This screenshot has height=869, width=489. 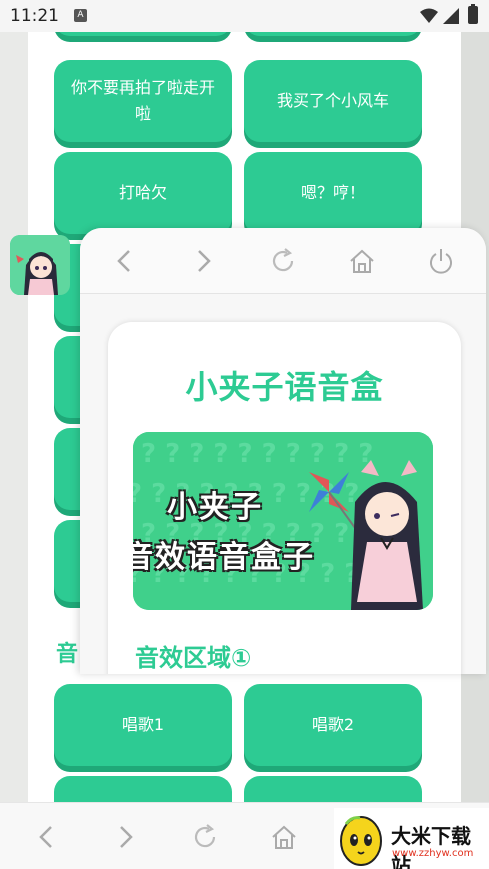 I want to click on battery-icon, so click(x=473, y=14).